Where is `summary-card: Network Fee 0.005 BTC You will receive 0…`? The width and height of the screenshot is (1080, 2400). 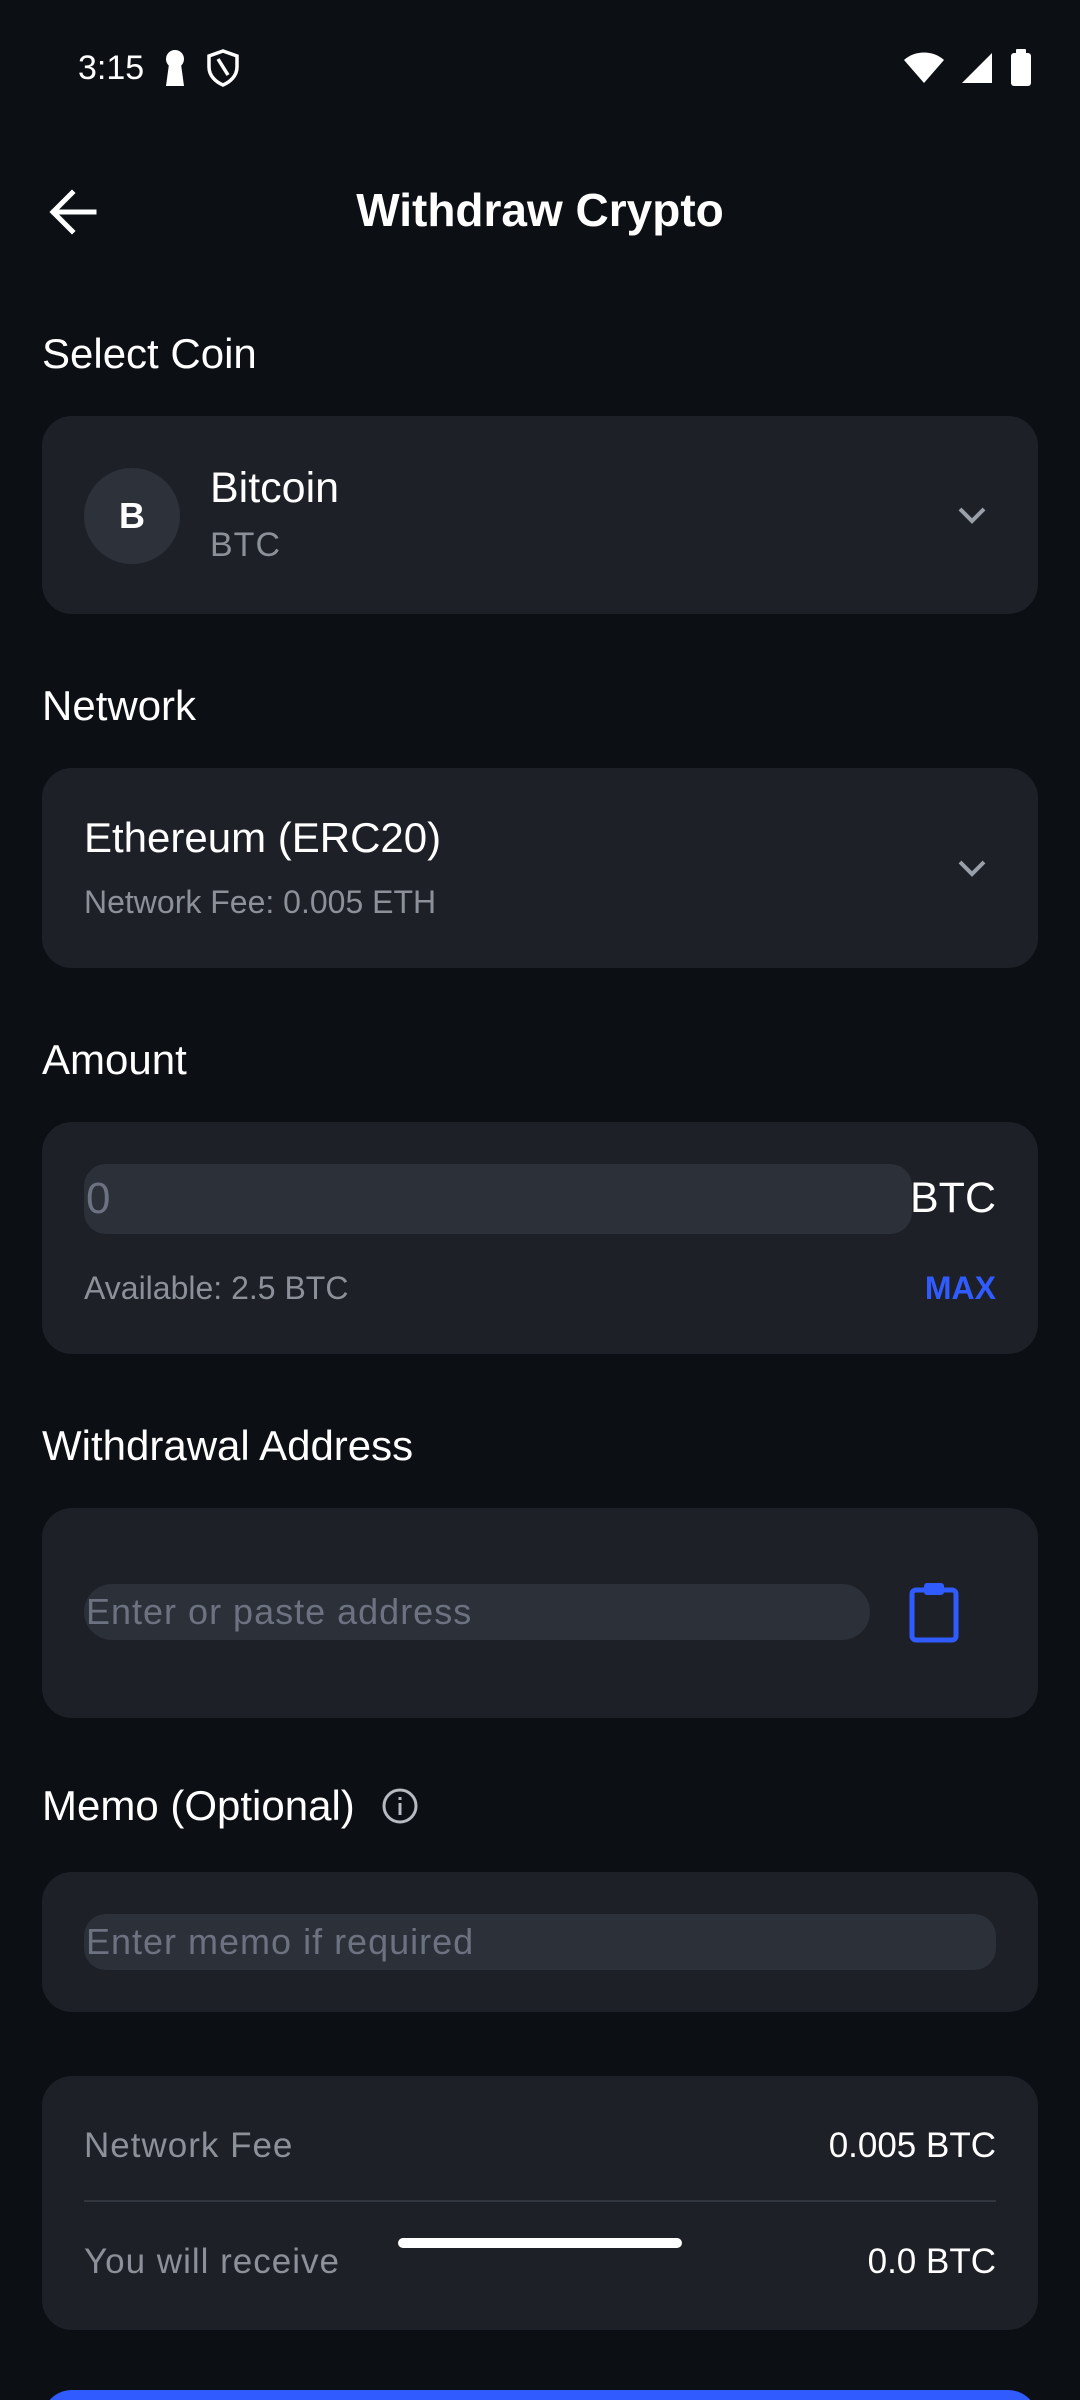
summary-card: Network Fee 0.005 BTC You will receive 0… is located at coordinates (540, 2203).